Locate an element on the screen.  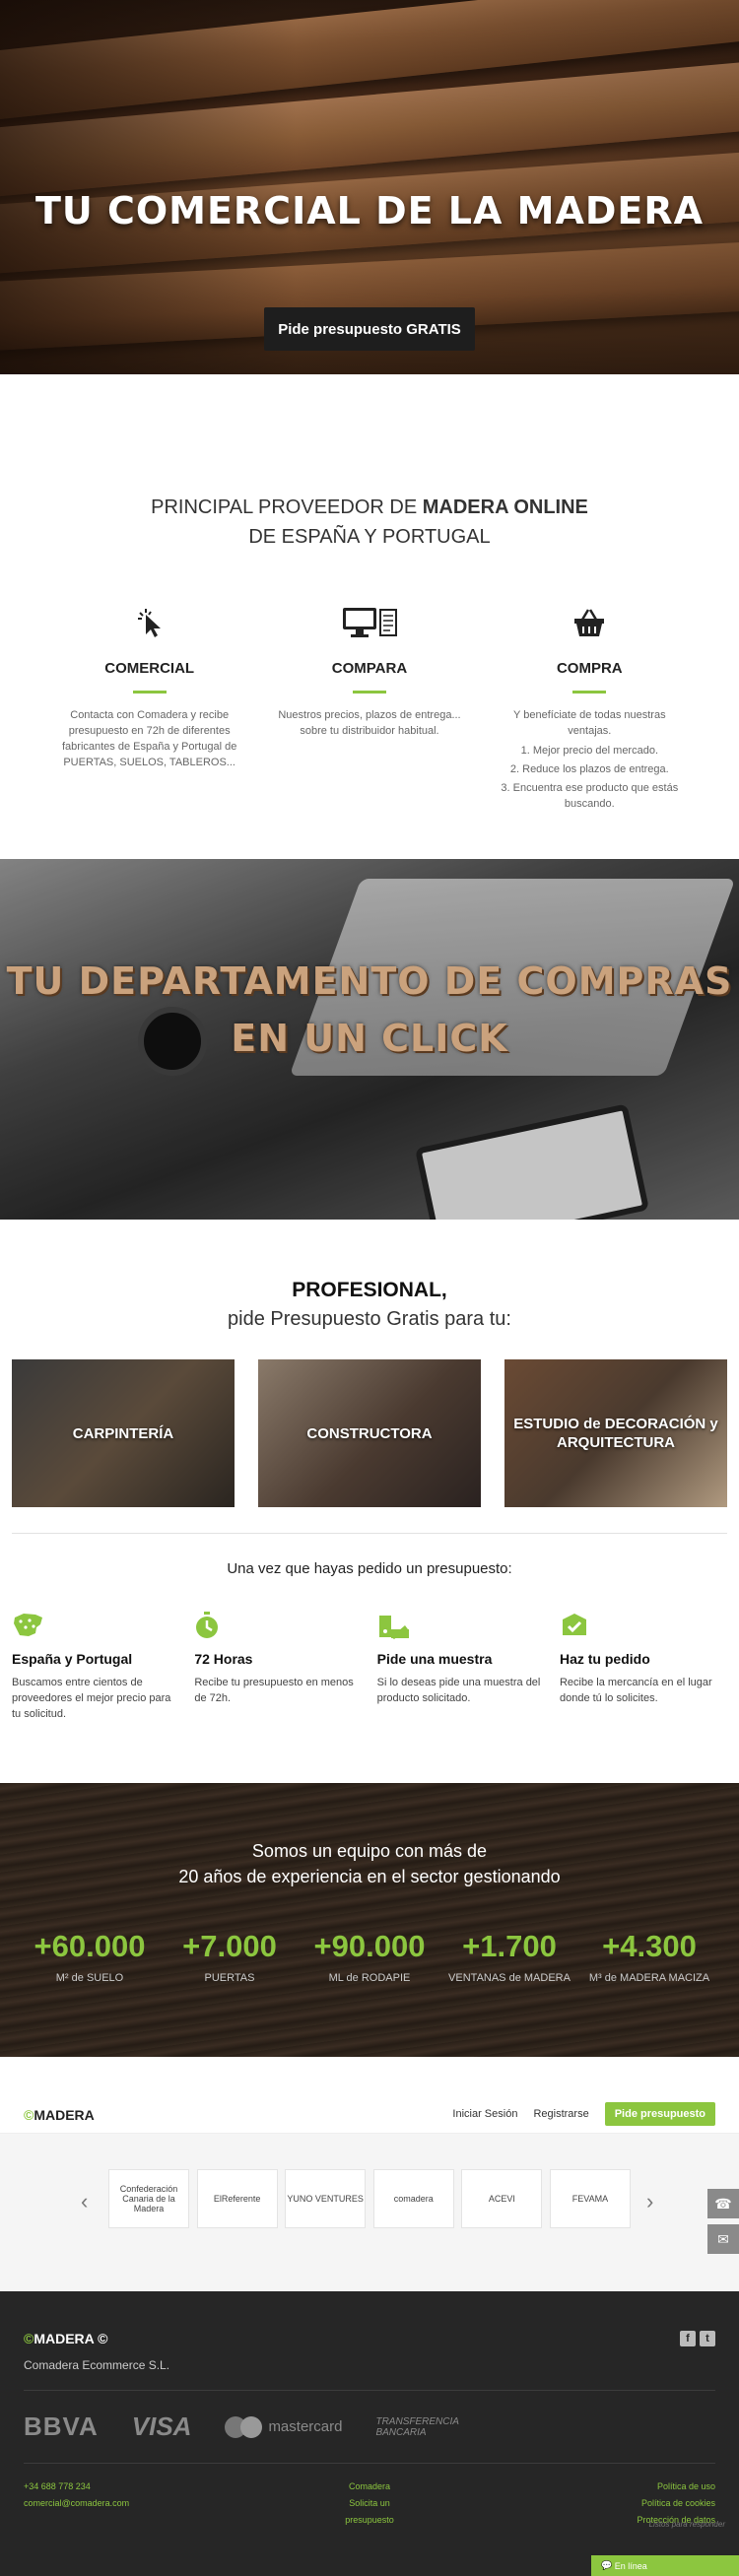
step-title: Pide una muestra is located at coordinates (434, 1659).